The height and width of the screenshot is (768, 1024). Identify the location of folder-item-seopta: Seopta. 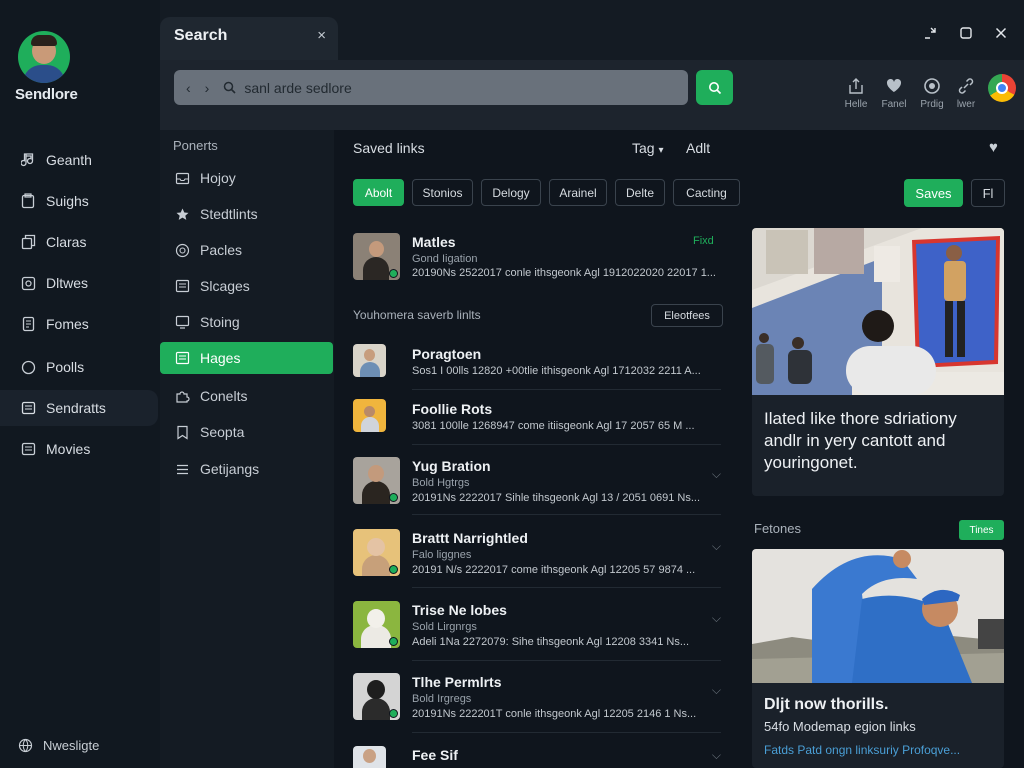
(246, 432).